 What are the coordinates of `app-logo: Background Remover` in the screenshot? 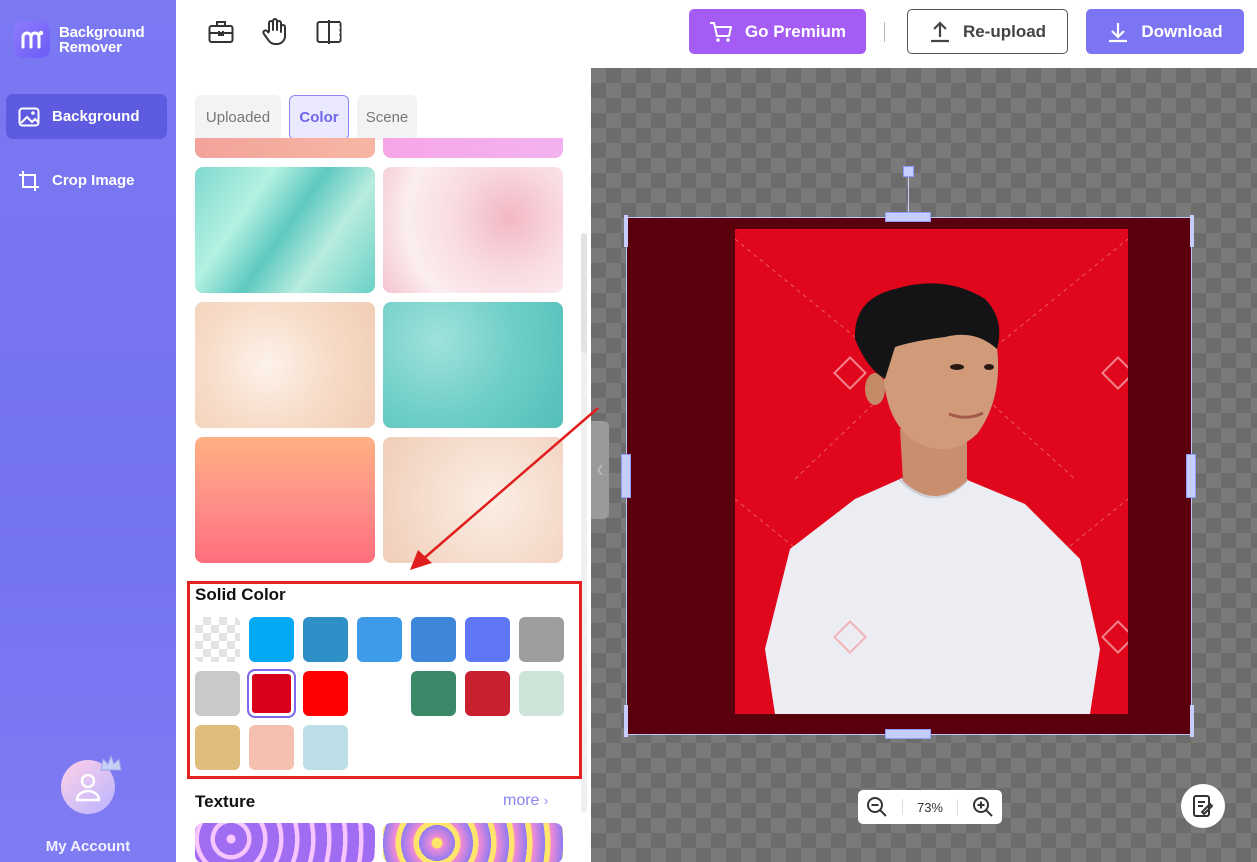 It's located at (79, 40).